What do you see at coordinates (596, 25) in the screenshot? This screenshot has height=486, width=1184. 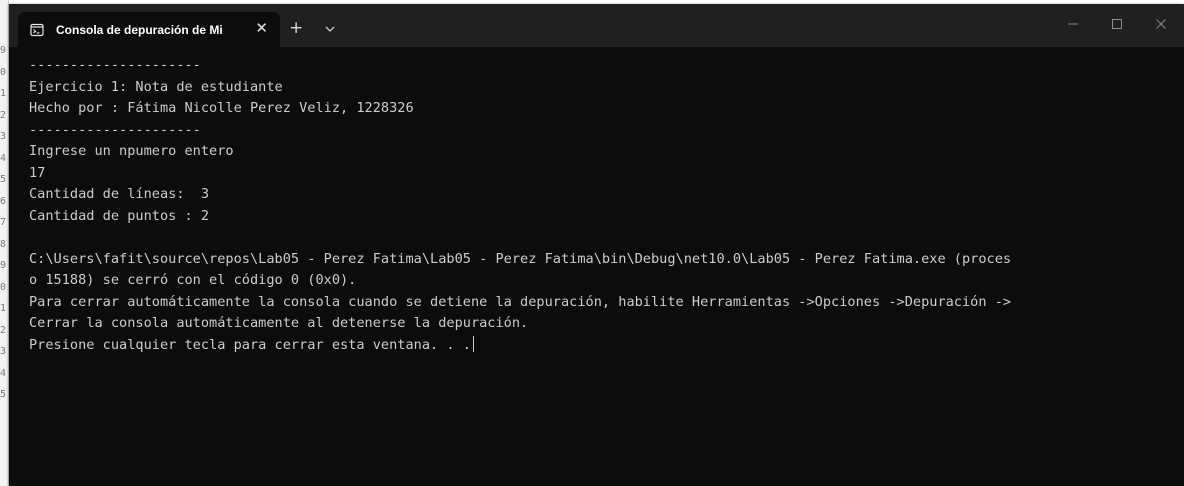 I see `title-bar: Consola de depuración de Mi ✕ +` at bounding box center [596, 25].